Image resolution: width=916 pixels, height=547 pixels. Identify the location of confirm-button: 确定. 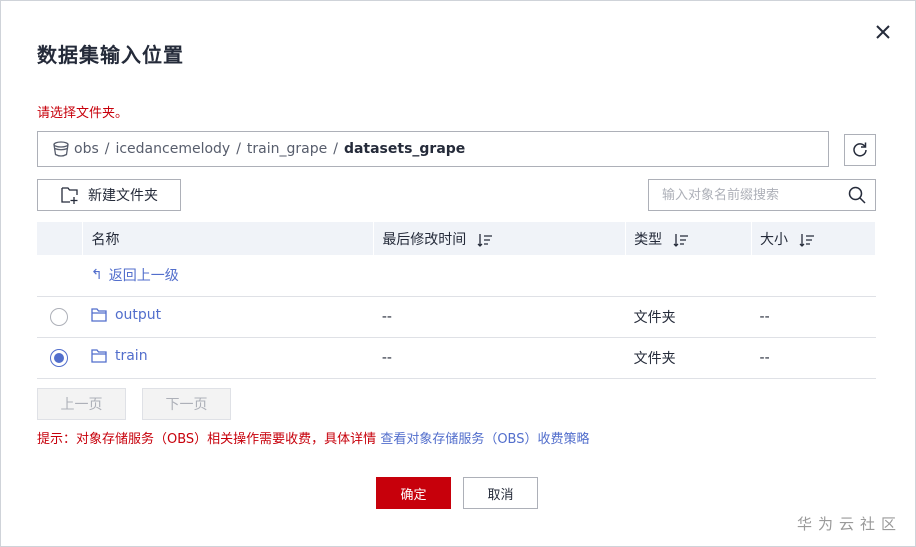
(413, 493).